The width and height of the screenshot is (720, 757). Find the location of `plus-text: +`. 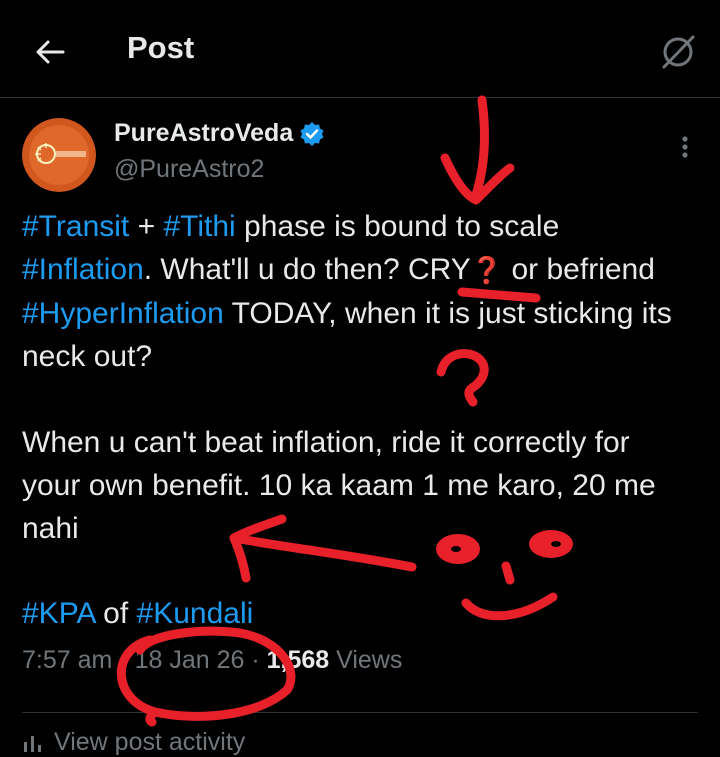

plus-text: + is located at coordinates (146, 226).